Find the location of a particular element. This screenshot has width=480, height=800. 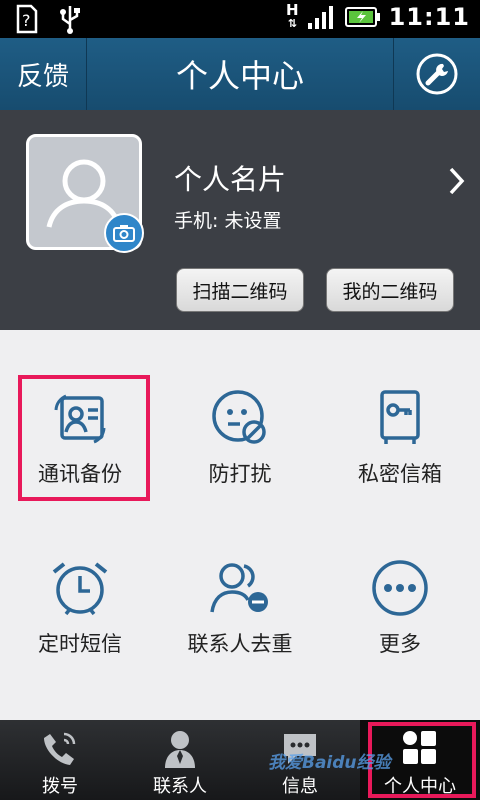

my-qr-button: 我的二维码 is located at coordinates (390, 290).